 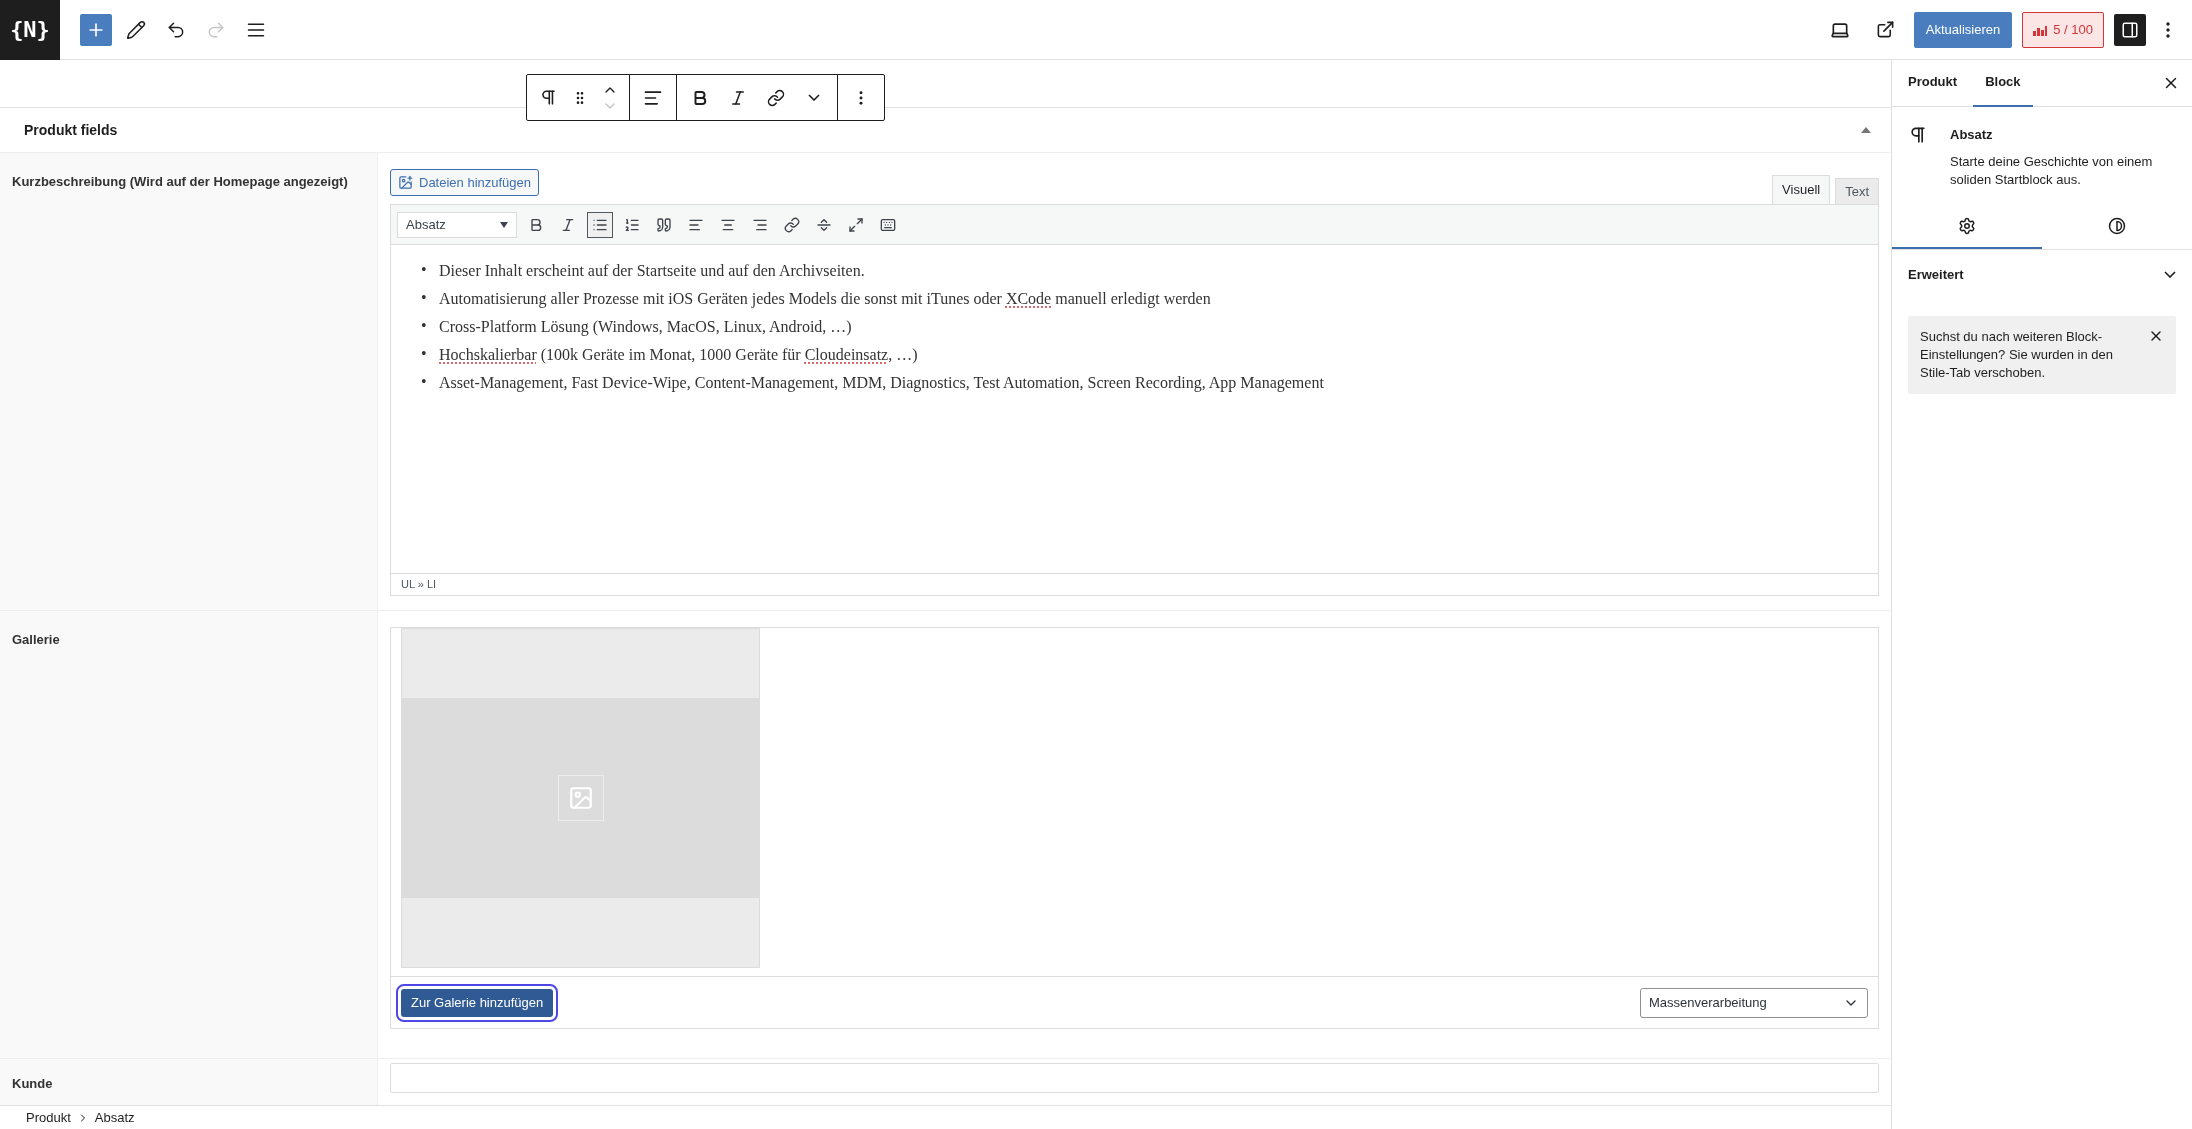 What do you see at coordinates (504, 224) in the screenshot?
I see `dropdown-arrow-icon` at bounding box center [504, 224].